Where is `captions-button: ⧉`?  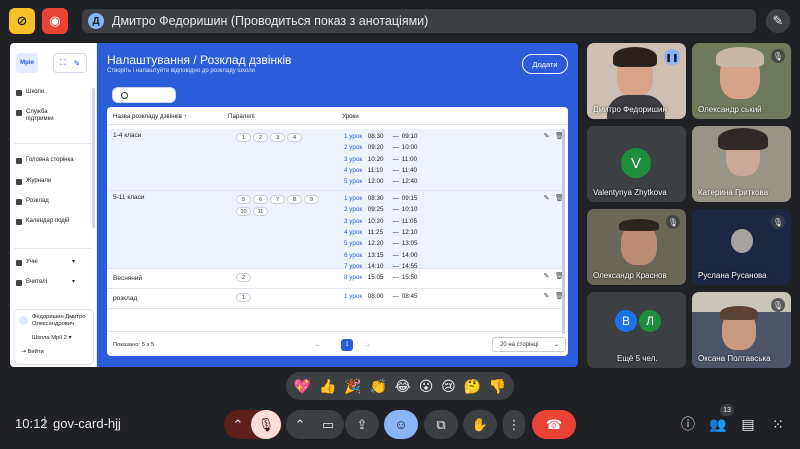
captions-button: ⧉ is located at coordinates (441, 424).